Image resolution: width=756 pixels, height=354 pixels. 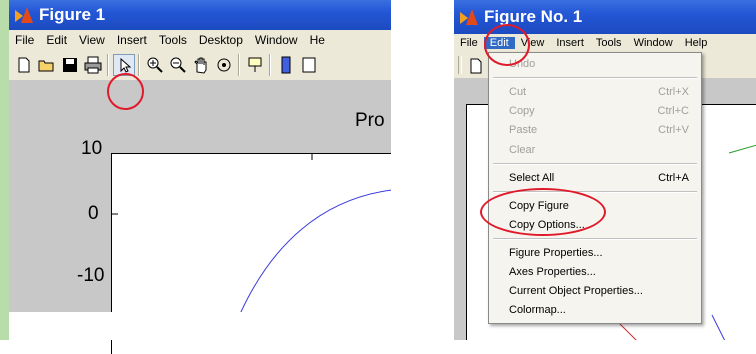 I want to click on pan-hand-icon, so click(x=201, y=65).